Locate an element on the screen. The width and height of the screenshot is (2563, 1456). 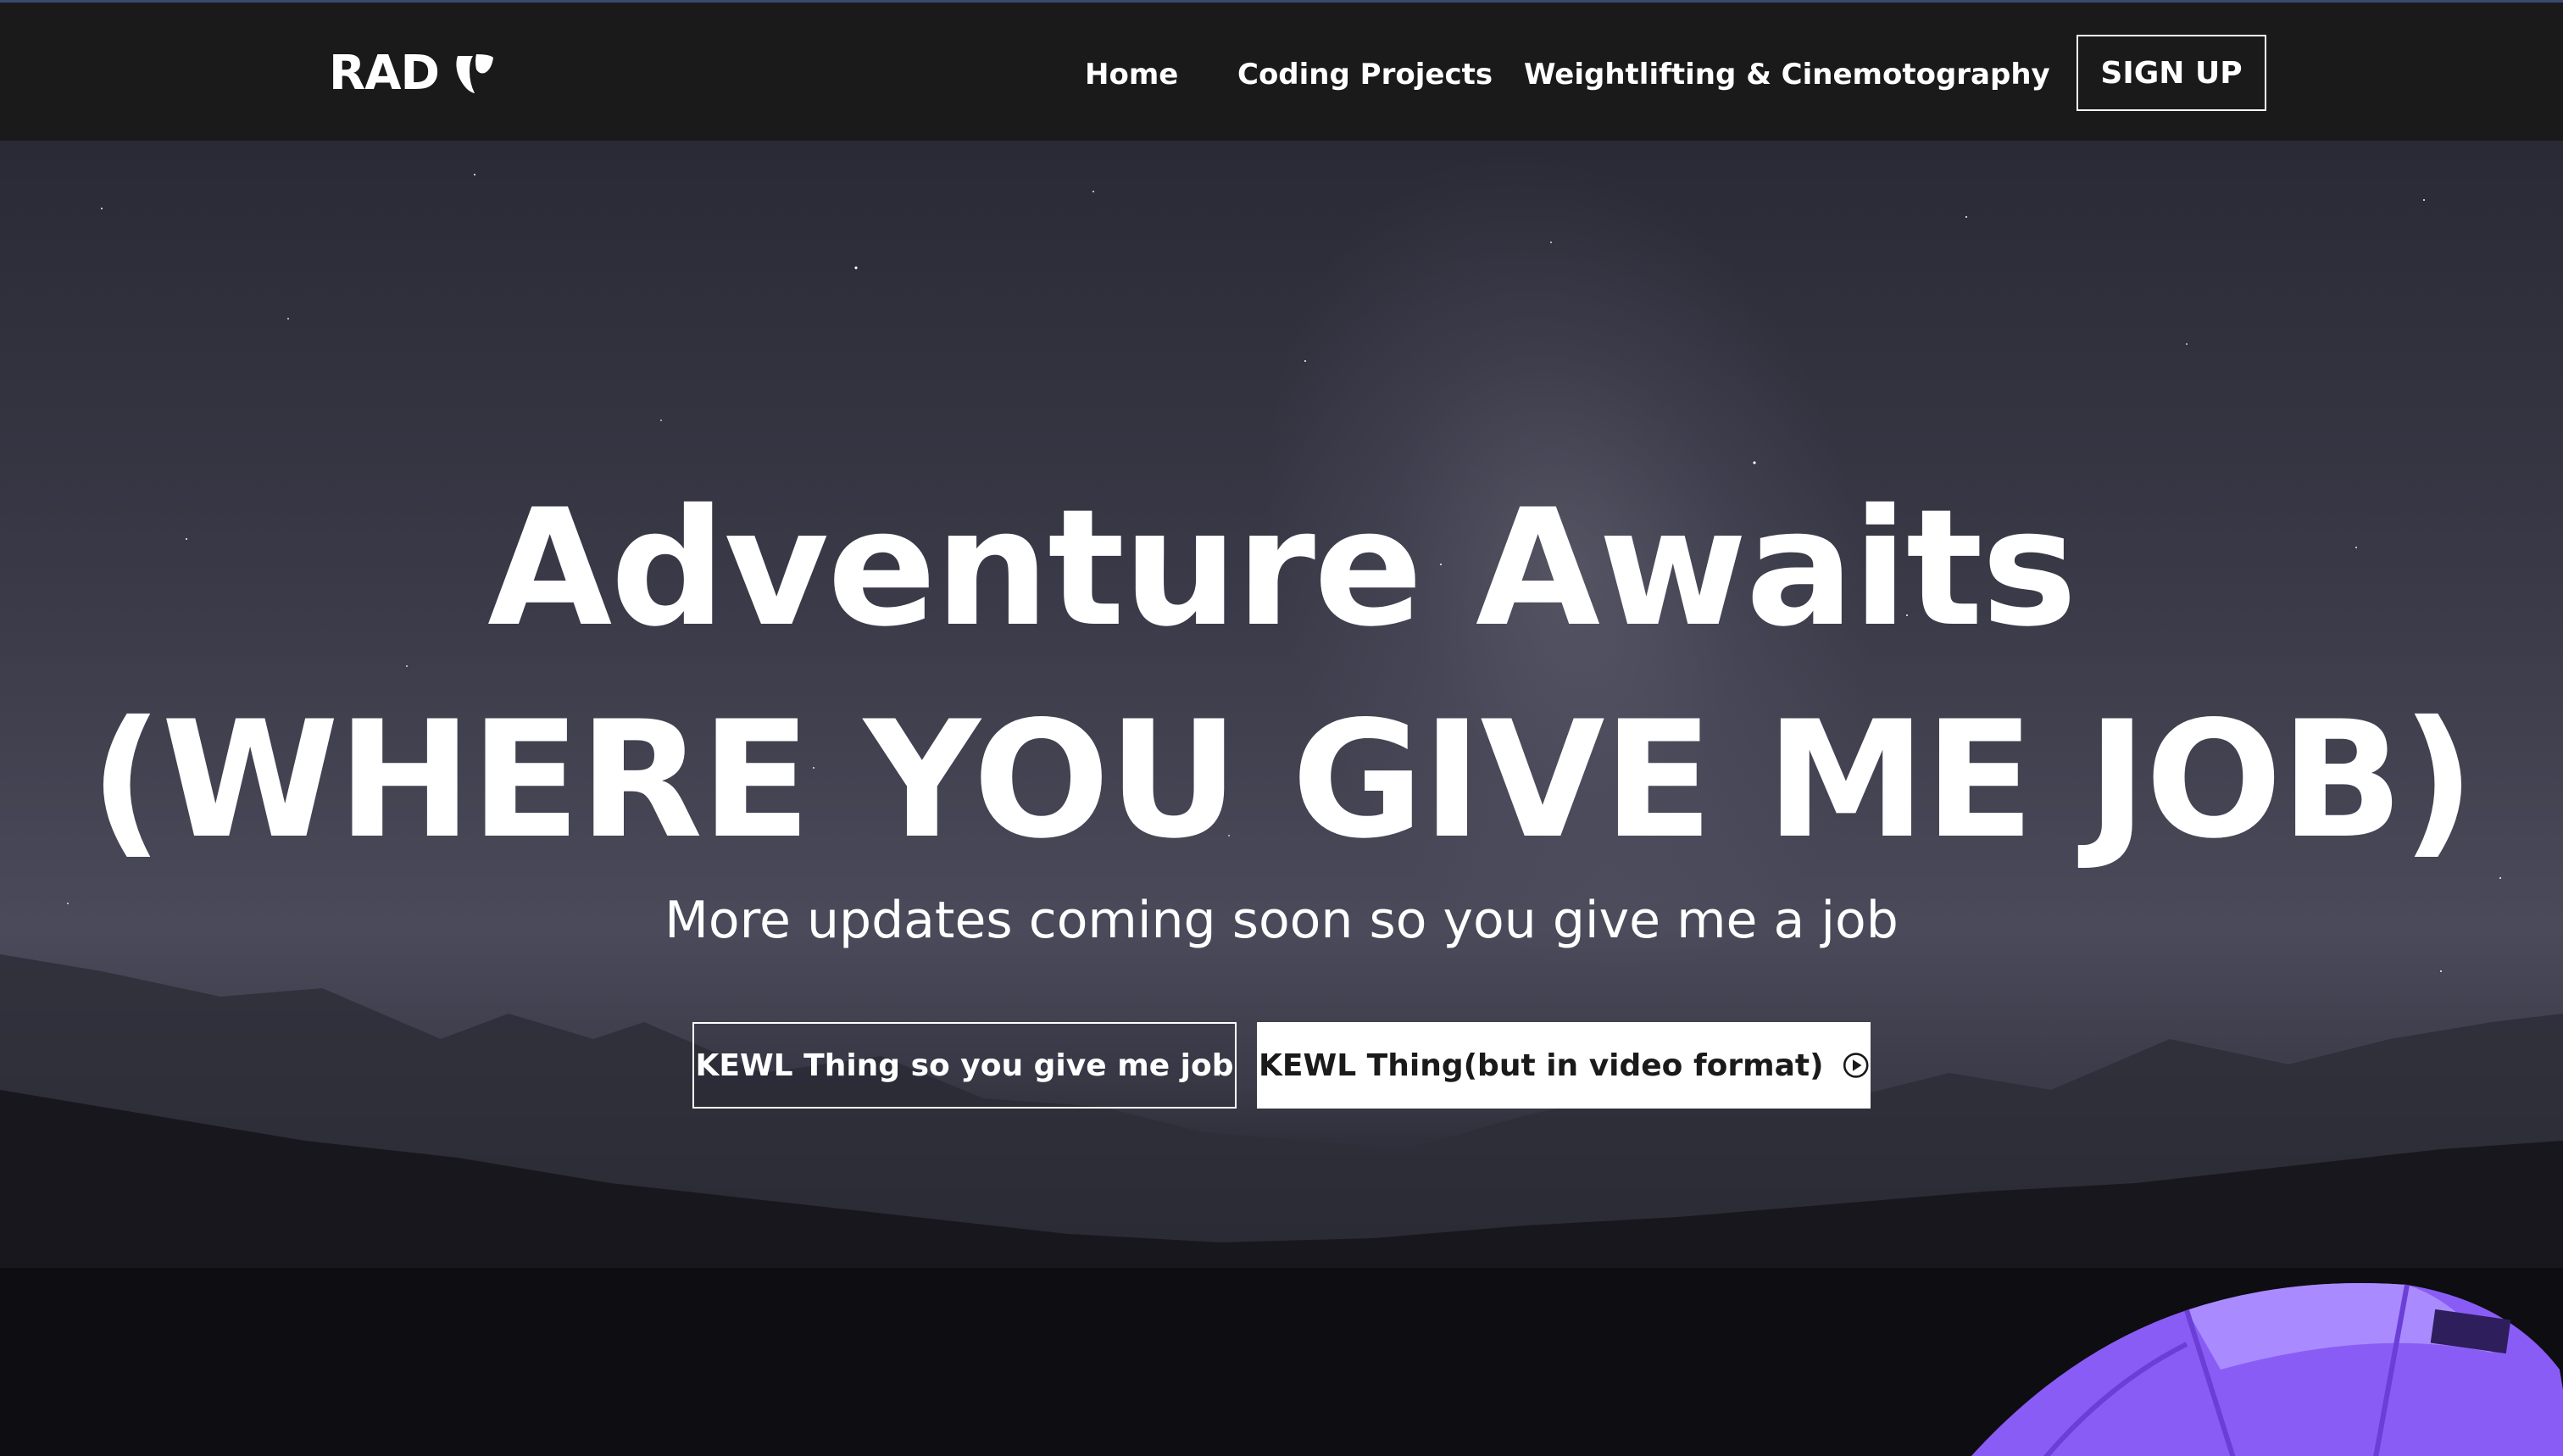
video-button-label: KEWL Thing(but in video format) is located at coordinates (1541, 1065).